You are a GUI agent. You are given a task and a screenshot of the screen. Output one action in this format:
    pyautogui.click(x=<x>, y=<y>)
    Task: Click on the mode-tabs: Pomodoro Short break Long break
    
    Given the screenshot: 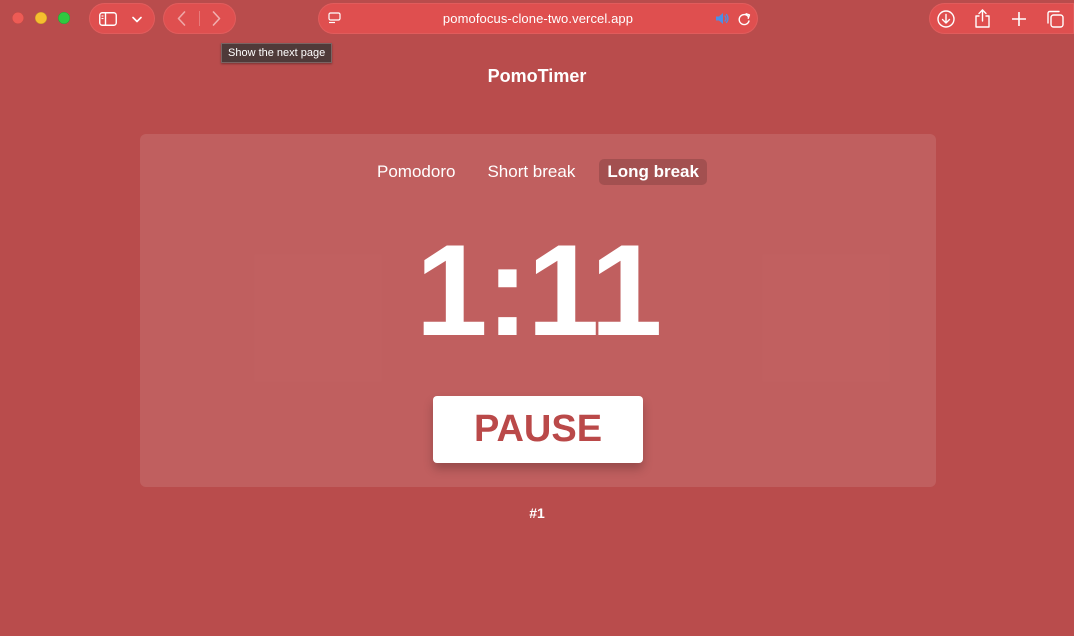 What is the action you would take?
    pyautogui.click(x=538, y=172)
    